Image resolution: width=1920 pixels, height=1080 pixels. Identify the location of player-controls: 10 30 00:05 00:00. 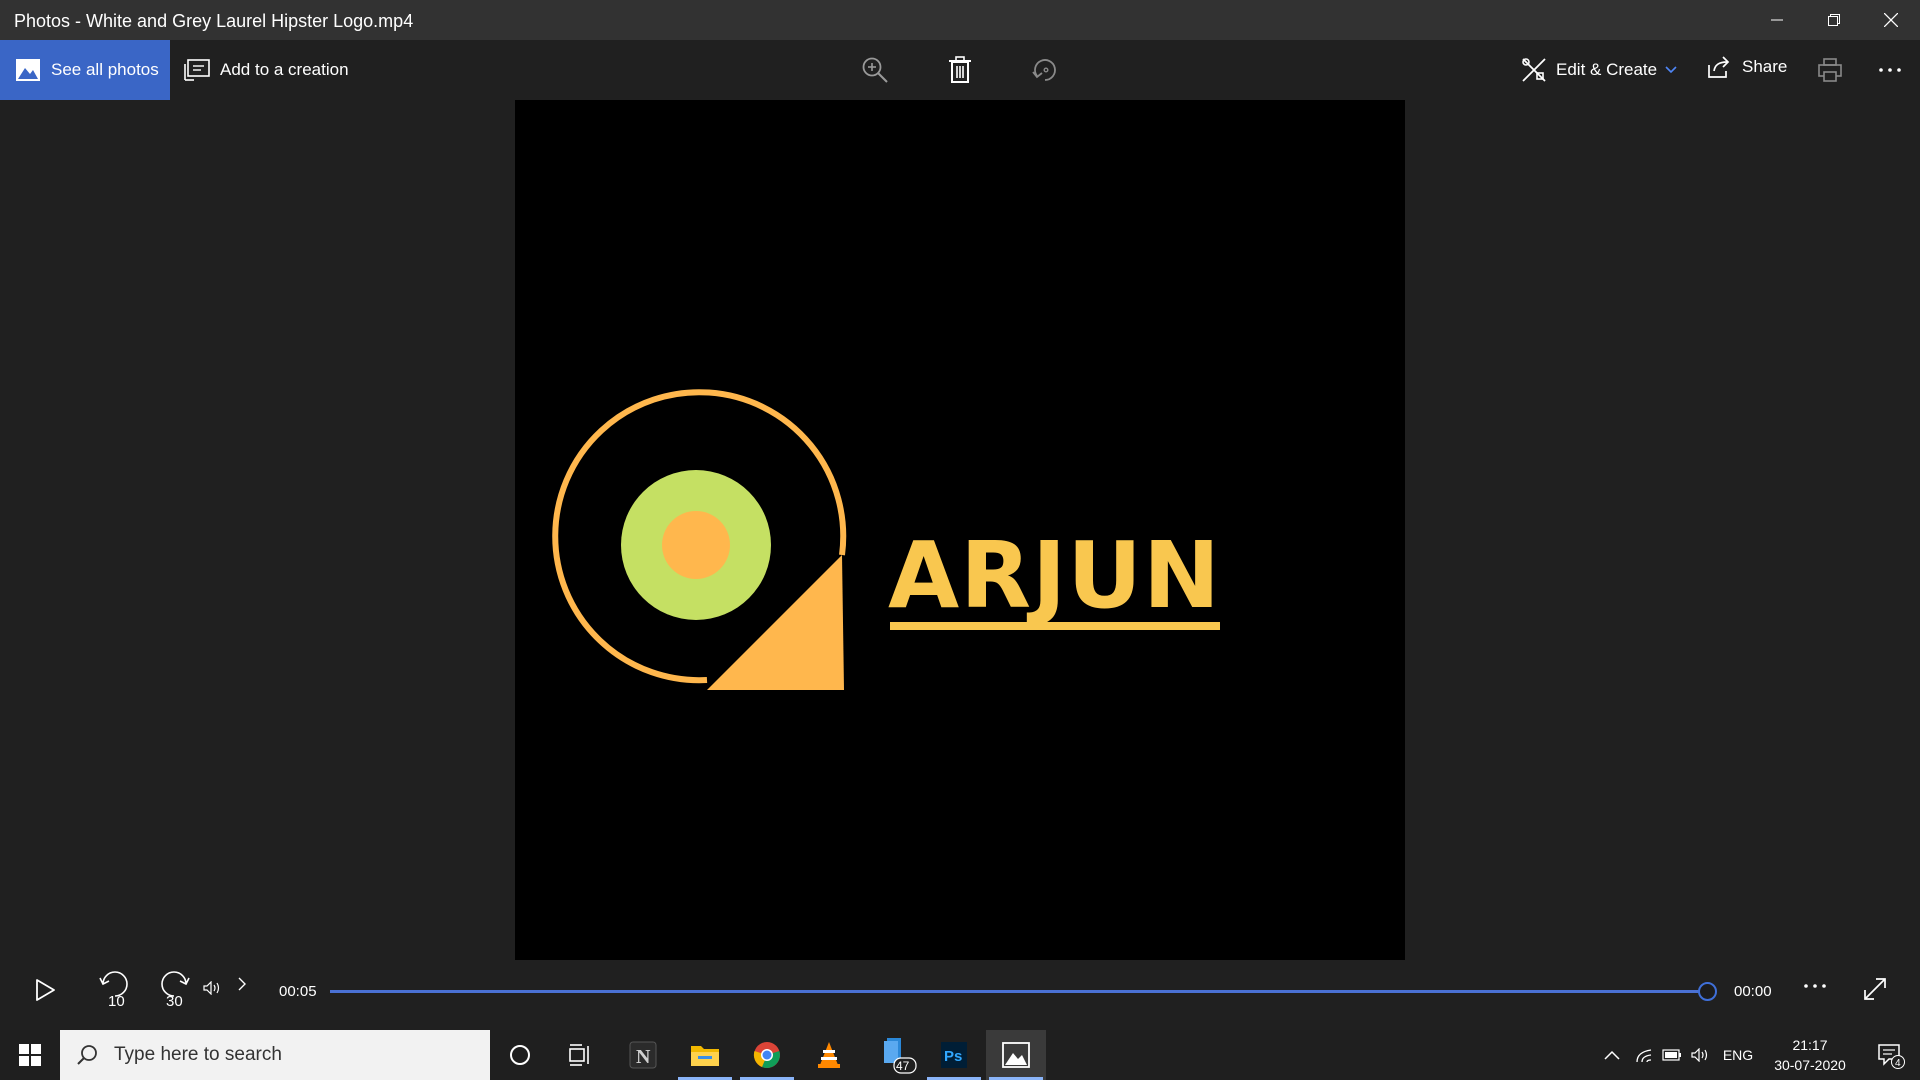
(960, 995).